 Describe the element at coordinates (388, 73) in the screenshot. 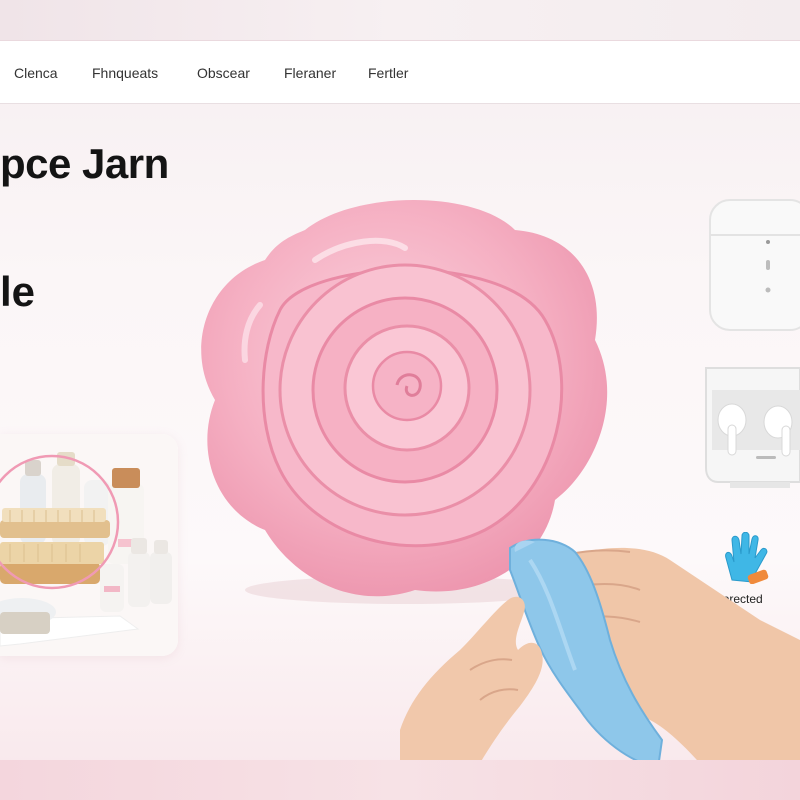

I see `nav-item-fertler: Fertler` at that location.